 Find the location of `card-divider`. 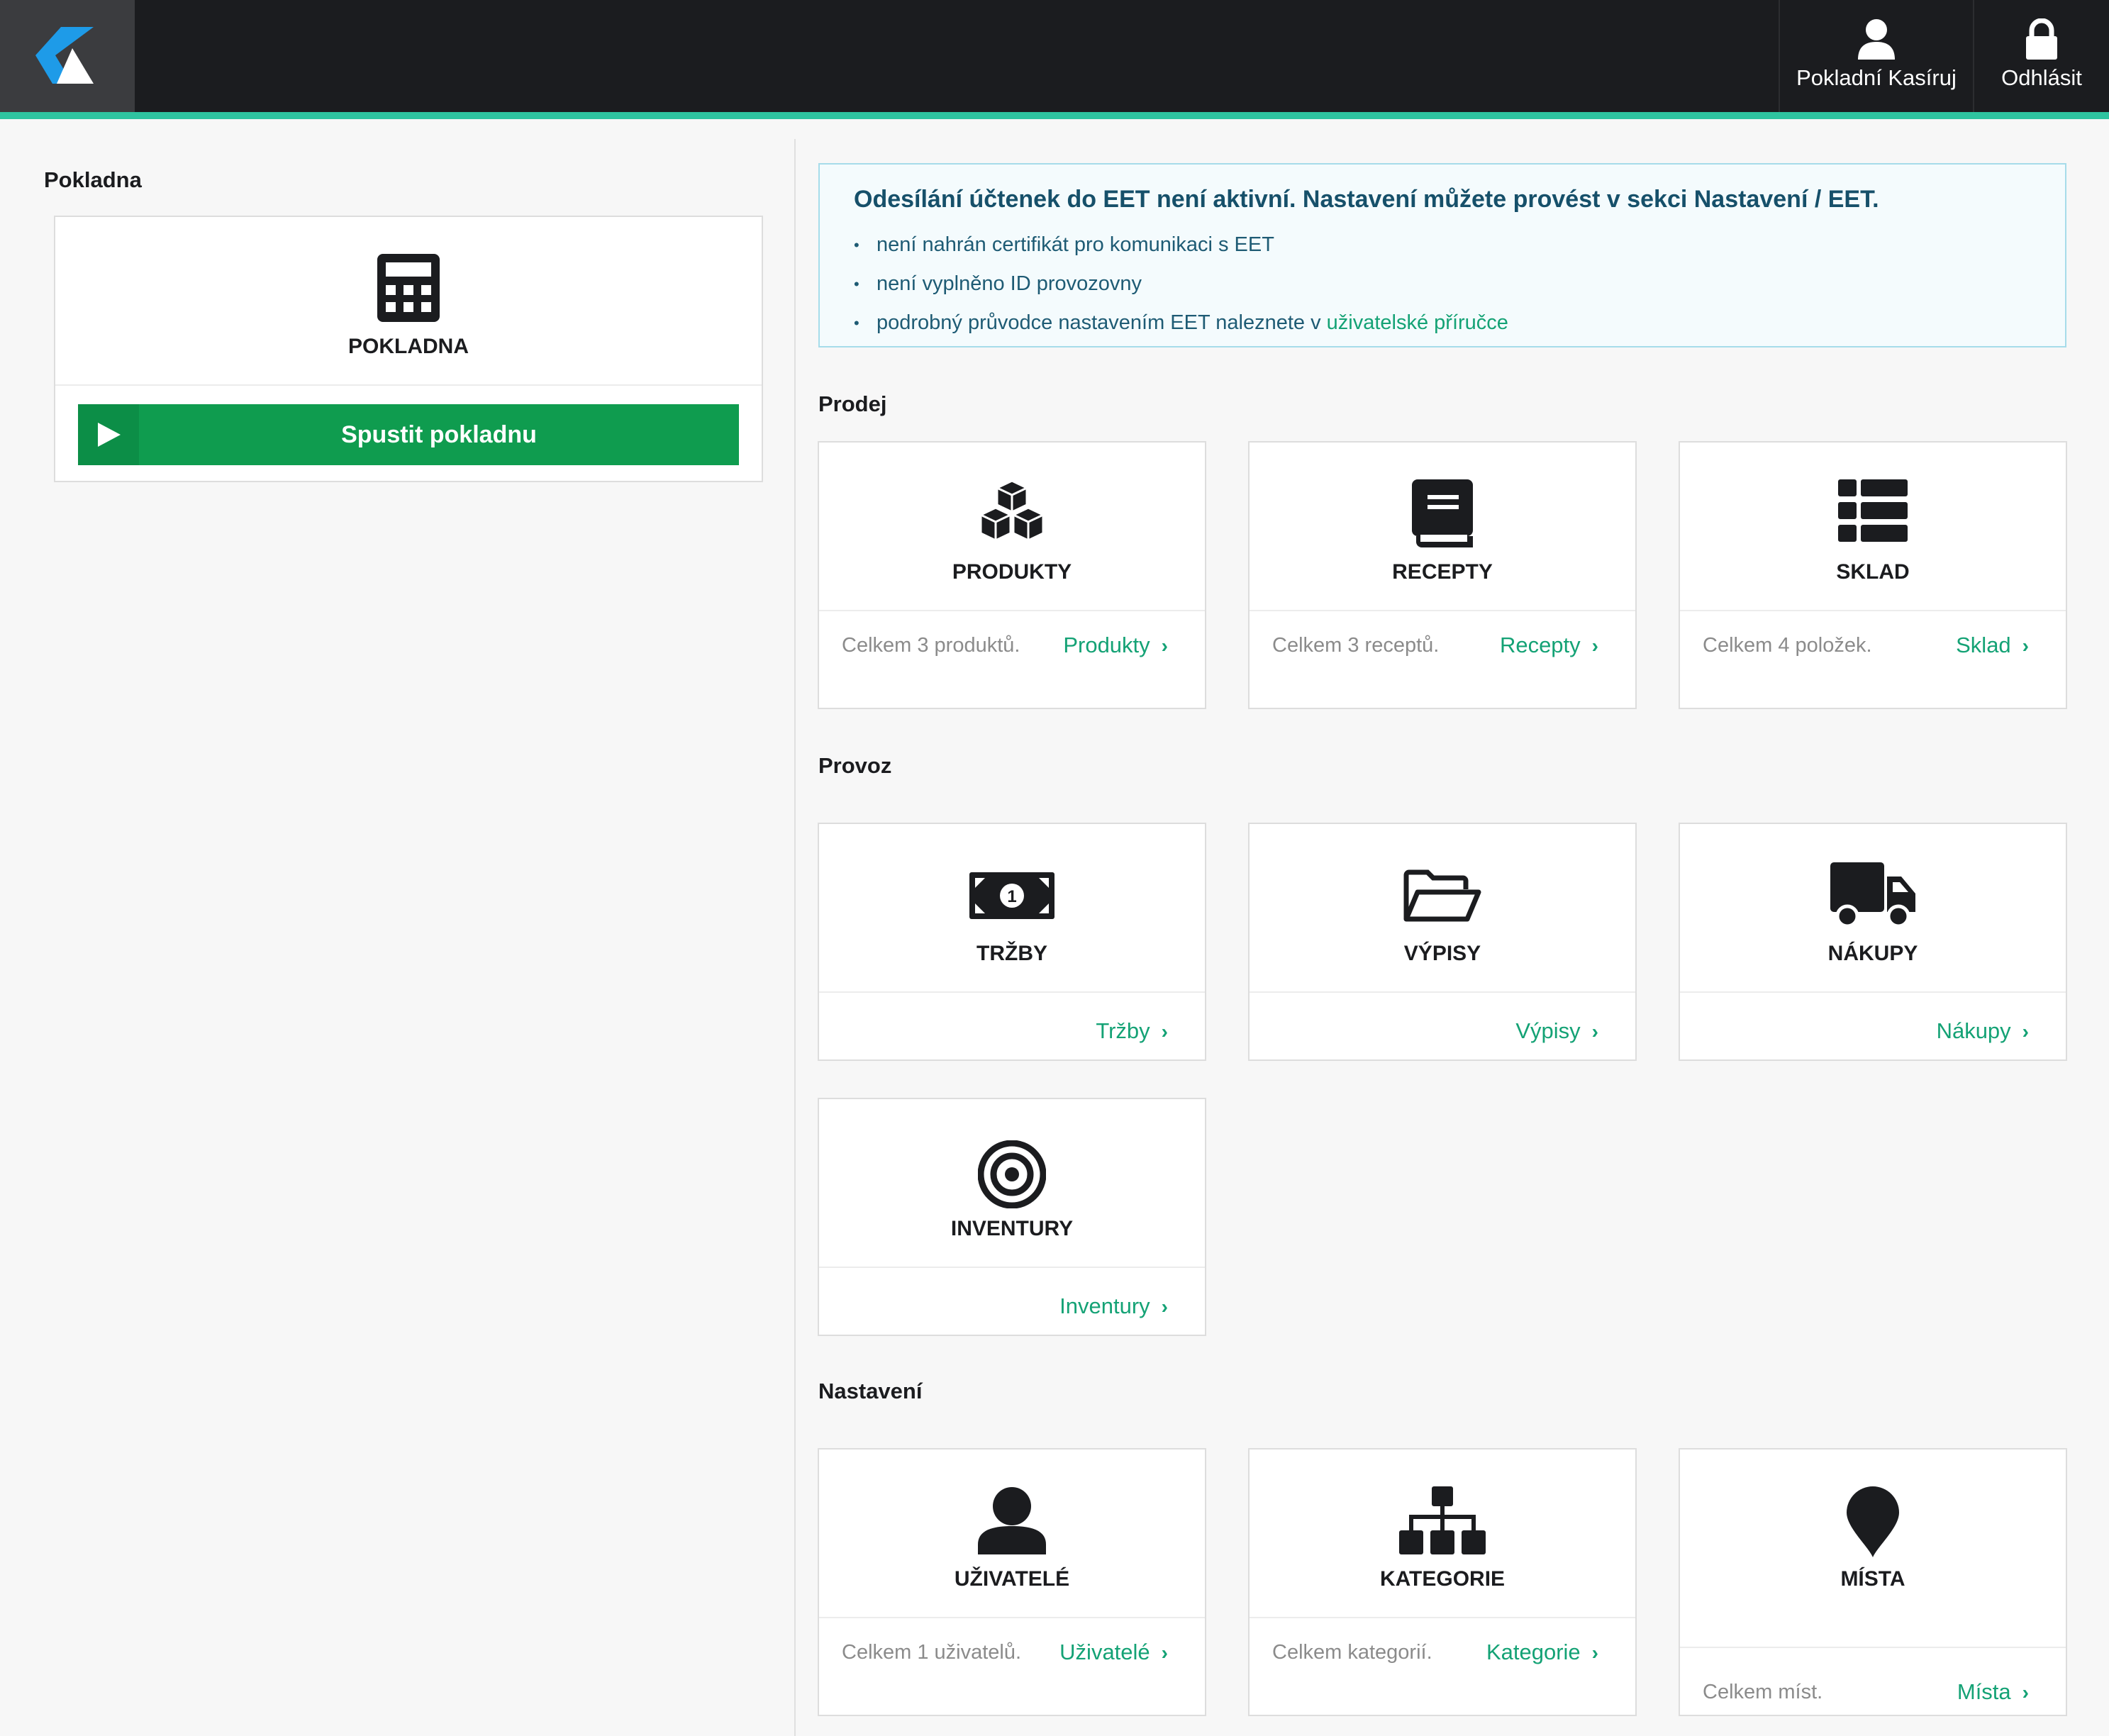

card-divider is located at coordinates (408, 385).